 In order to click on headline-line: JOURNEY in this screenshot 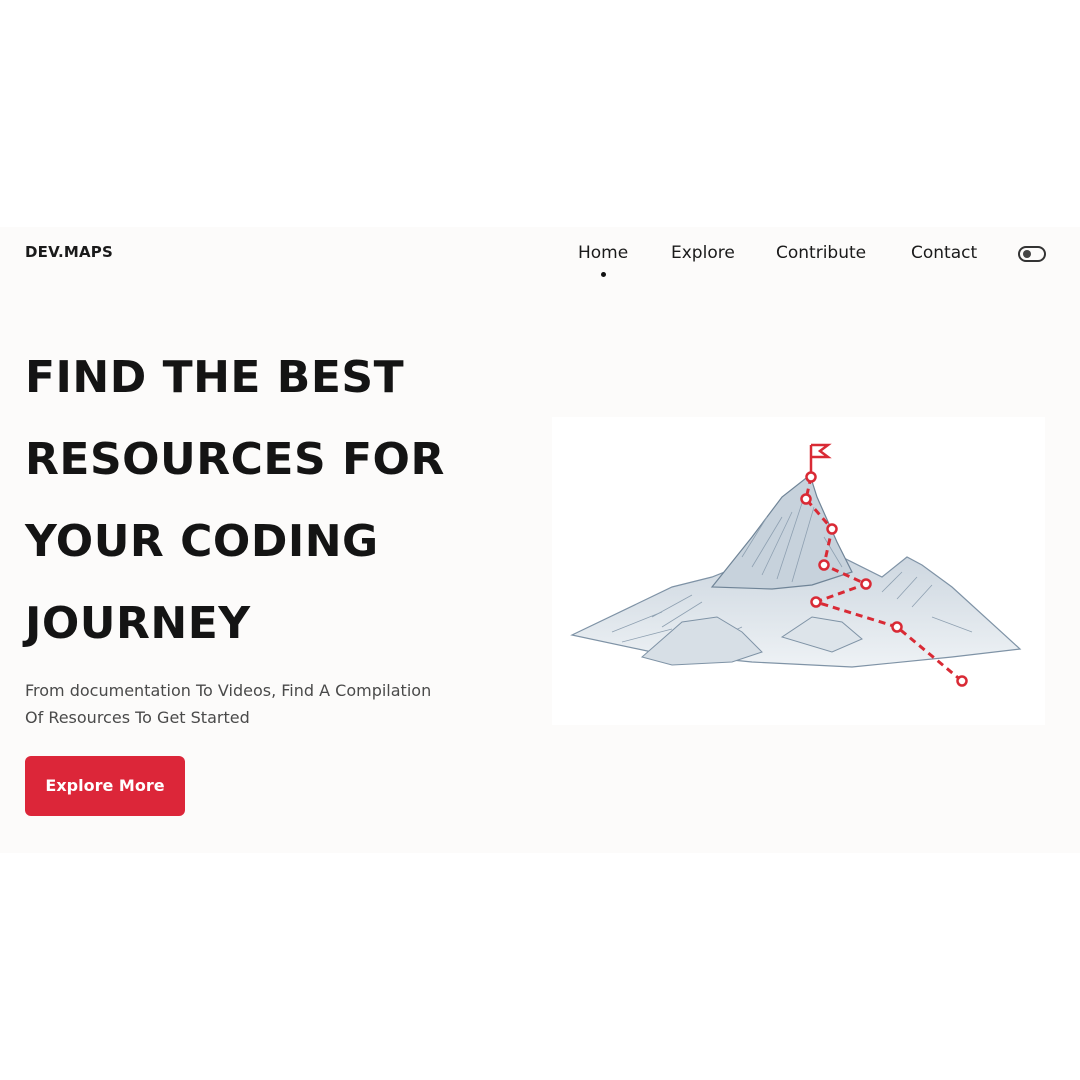, I will do `click(138, 623)`.